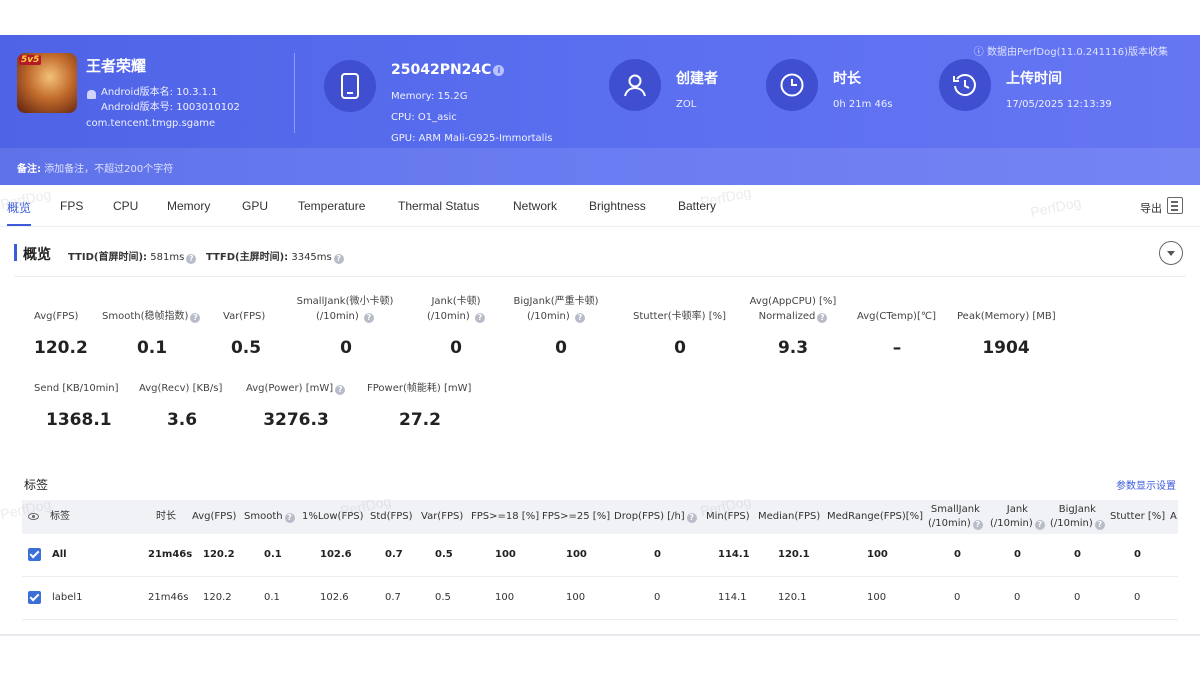 The width and height of the screenshot is (1200, 675). I want to click on header-divider, so click(294, 93).